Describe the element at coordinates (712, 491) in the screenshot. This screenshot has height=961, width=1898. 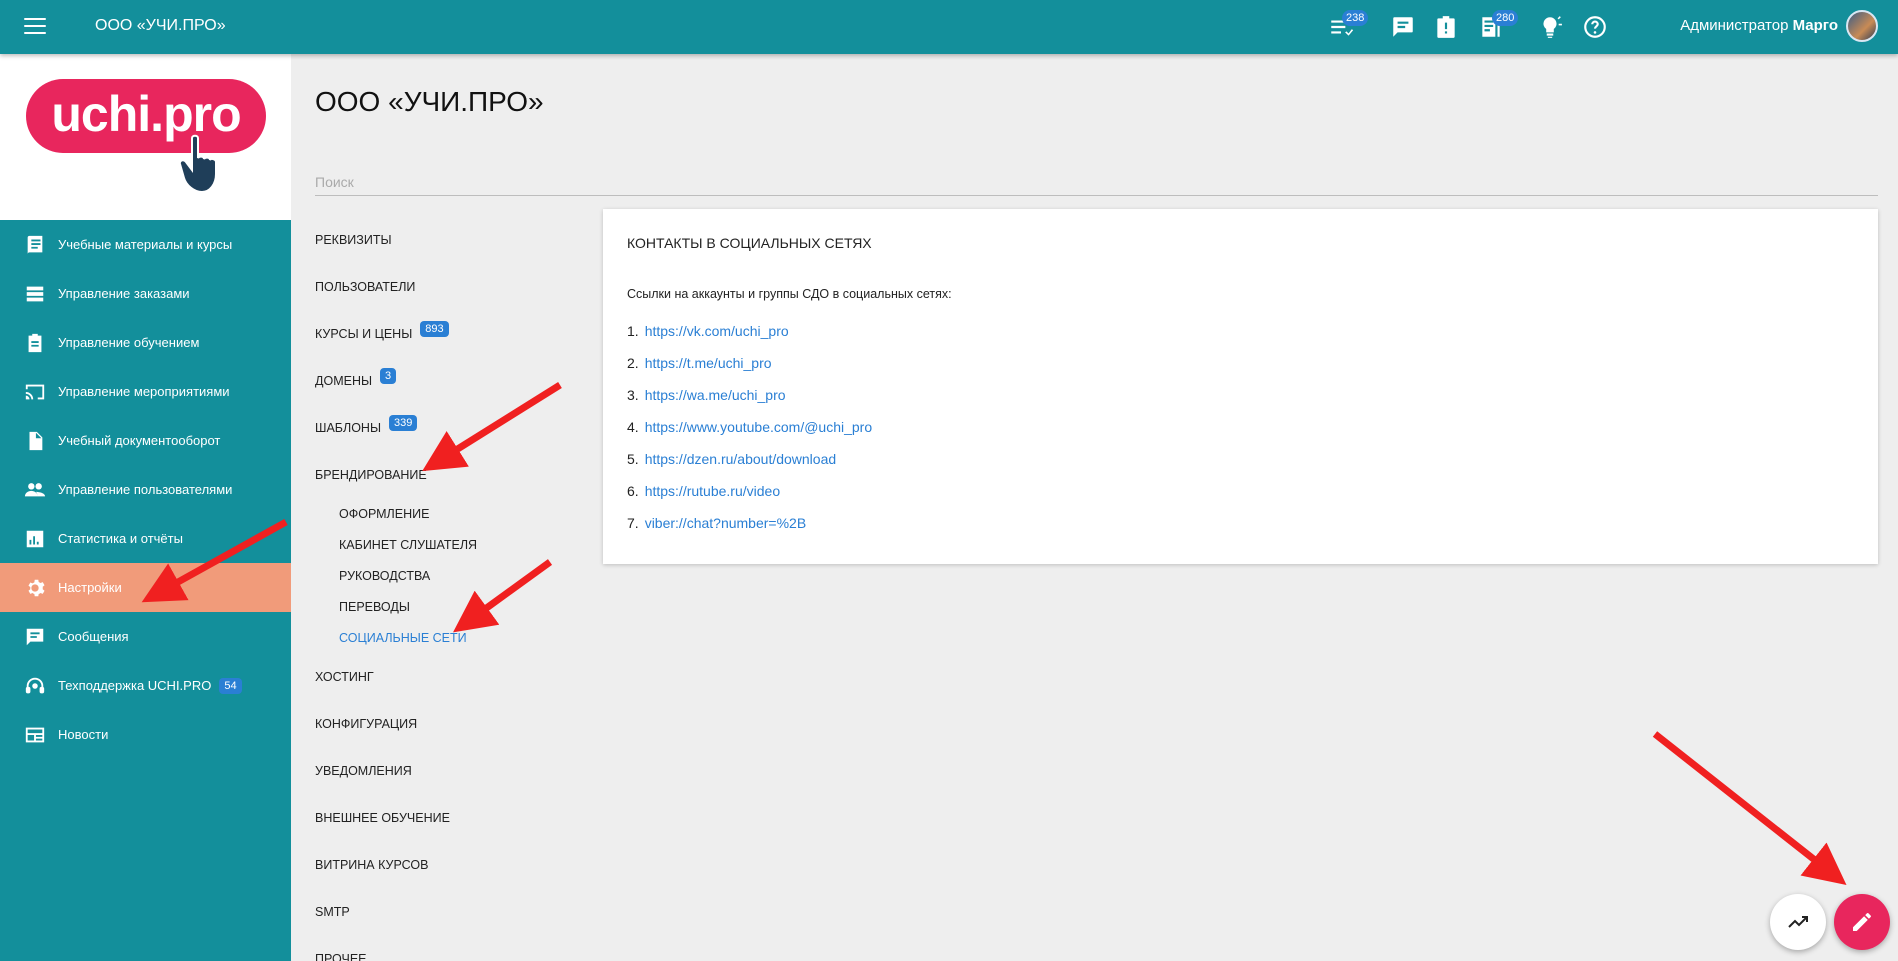
I see `social-link-rutube: https://rutube.ru/video` at that location.